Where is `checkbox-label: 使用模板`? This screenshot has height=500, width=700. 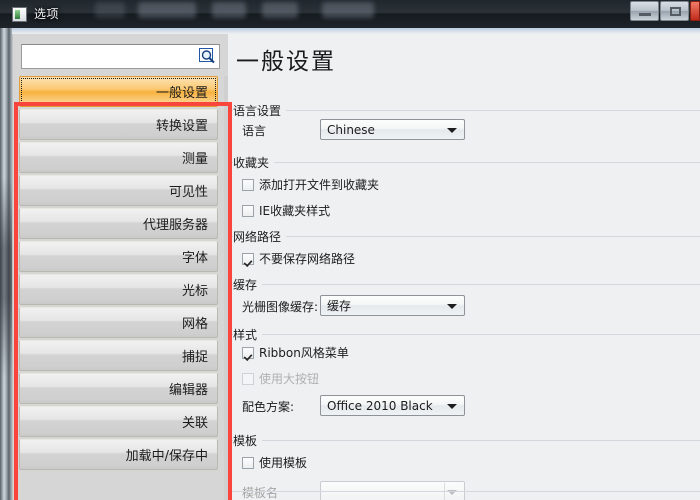 checkbox-label: 使用模板 is located at coordinates (283, 463).